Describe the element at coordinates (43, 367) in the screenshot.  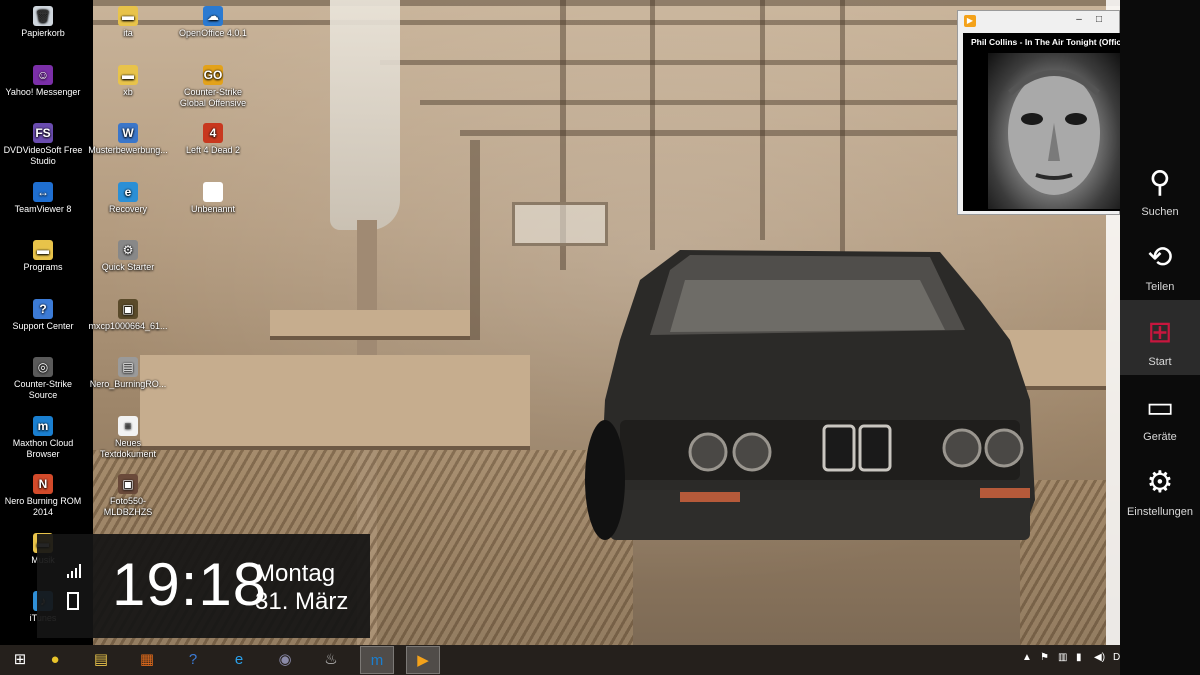
I see `counter-strike-source-icon: ◎` at that location.